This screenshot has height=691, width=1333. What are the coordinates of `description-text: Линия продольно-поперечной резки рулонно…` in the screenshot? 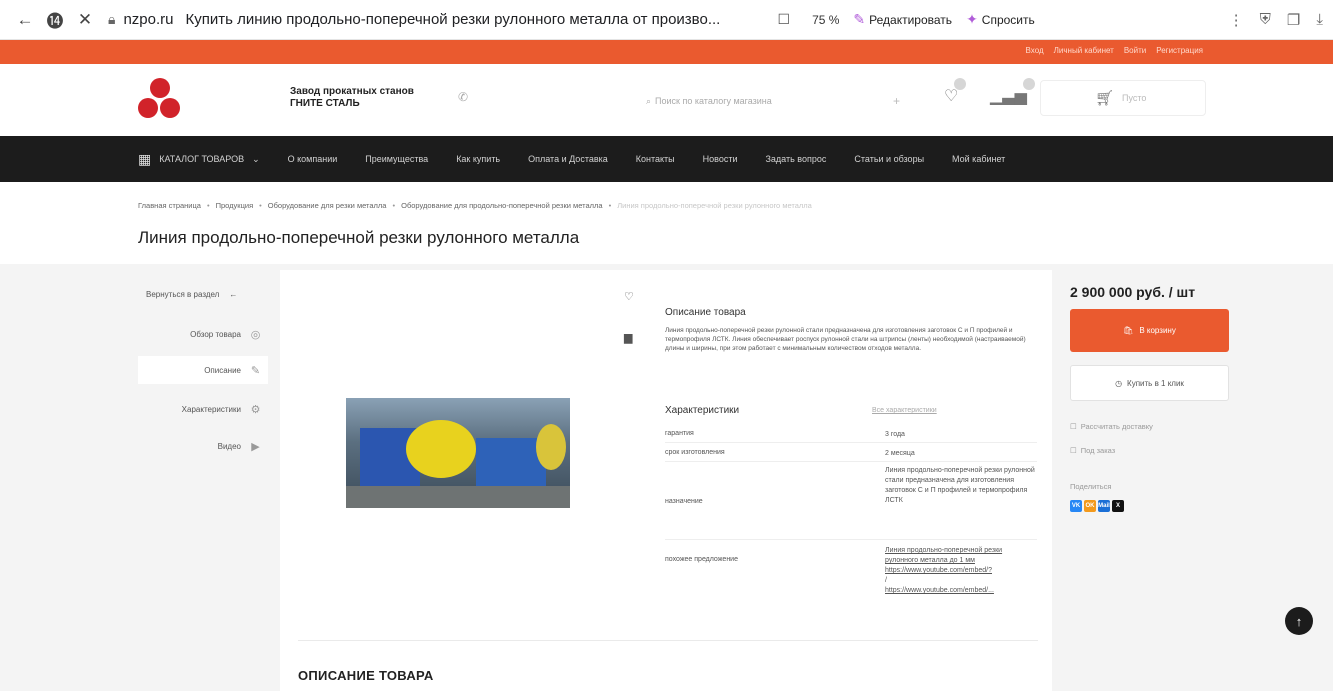 It's located at (845, 339).